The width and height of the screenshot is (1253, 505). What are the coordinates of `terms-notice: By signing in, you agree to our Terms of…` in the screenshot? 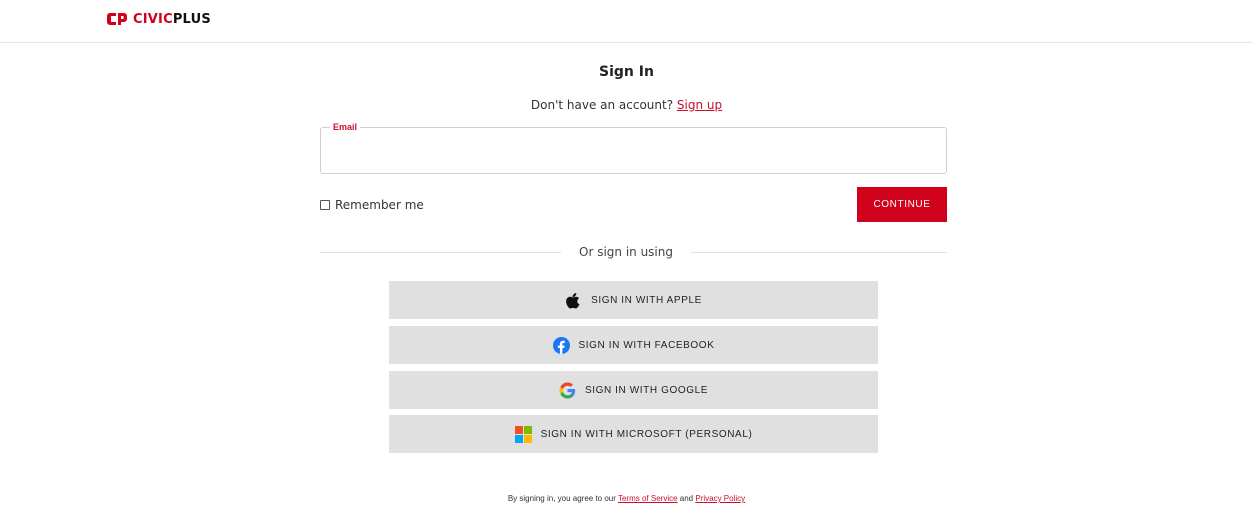 It's located at (626, 498).